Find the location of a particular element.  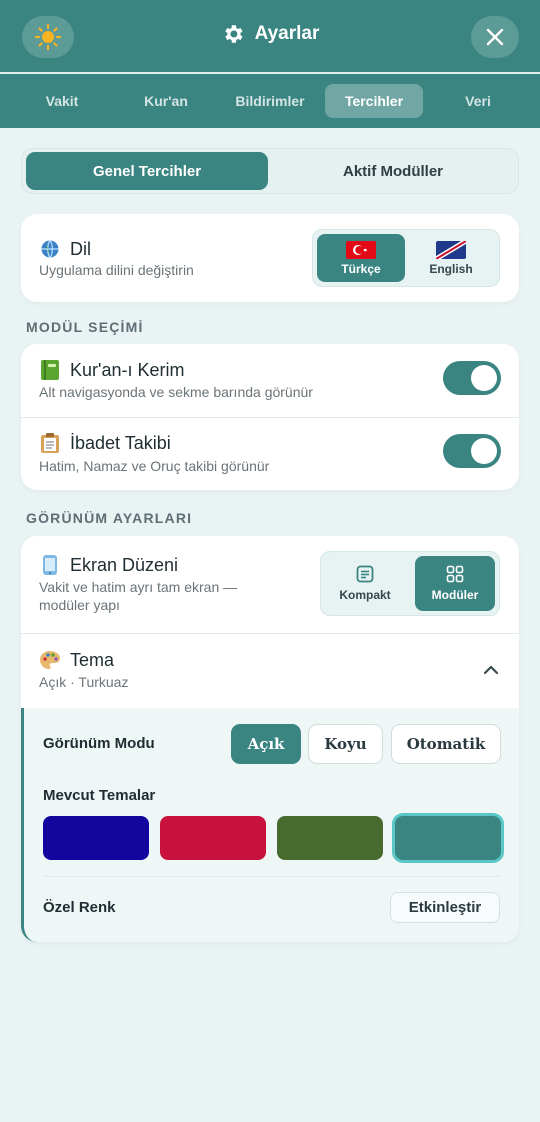

theme-swatch-crimson is located at coordinates (213, 838).